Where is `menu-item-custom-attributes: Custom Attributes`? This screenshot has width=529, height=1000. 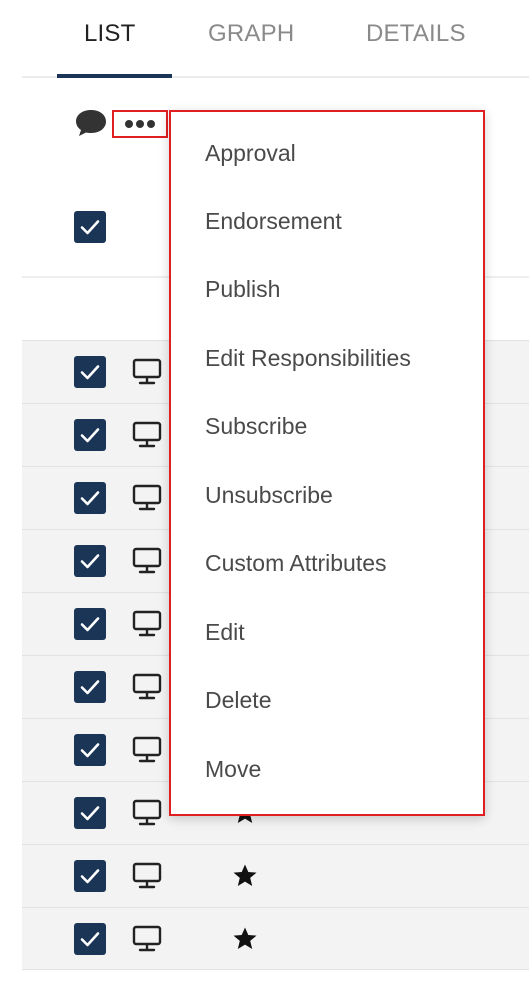
menu-item-custom-attributes: Custom Attributes is located at coordinates (296, 563).